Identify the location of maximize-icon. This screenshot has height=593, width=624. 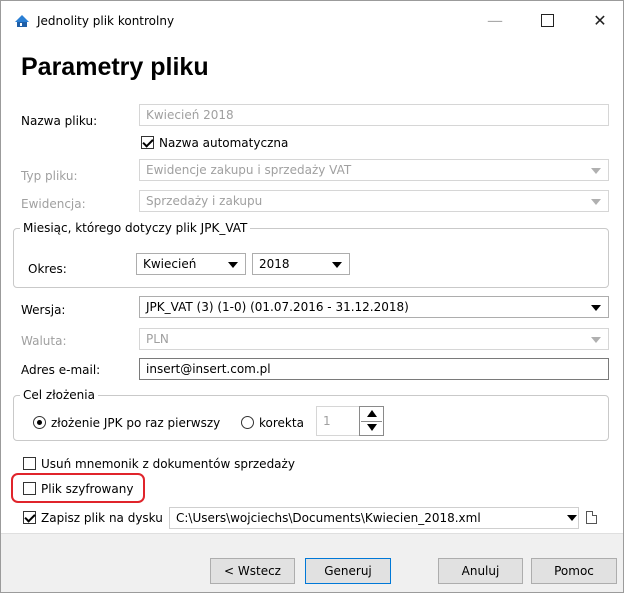
(547, 20).